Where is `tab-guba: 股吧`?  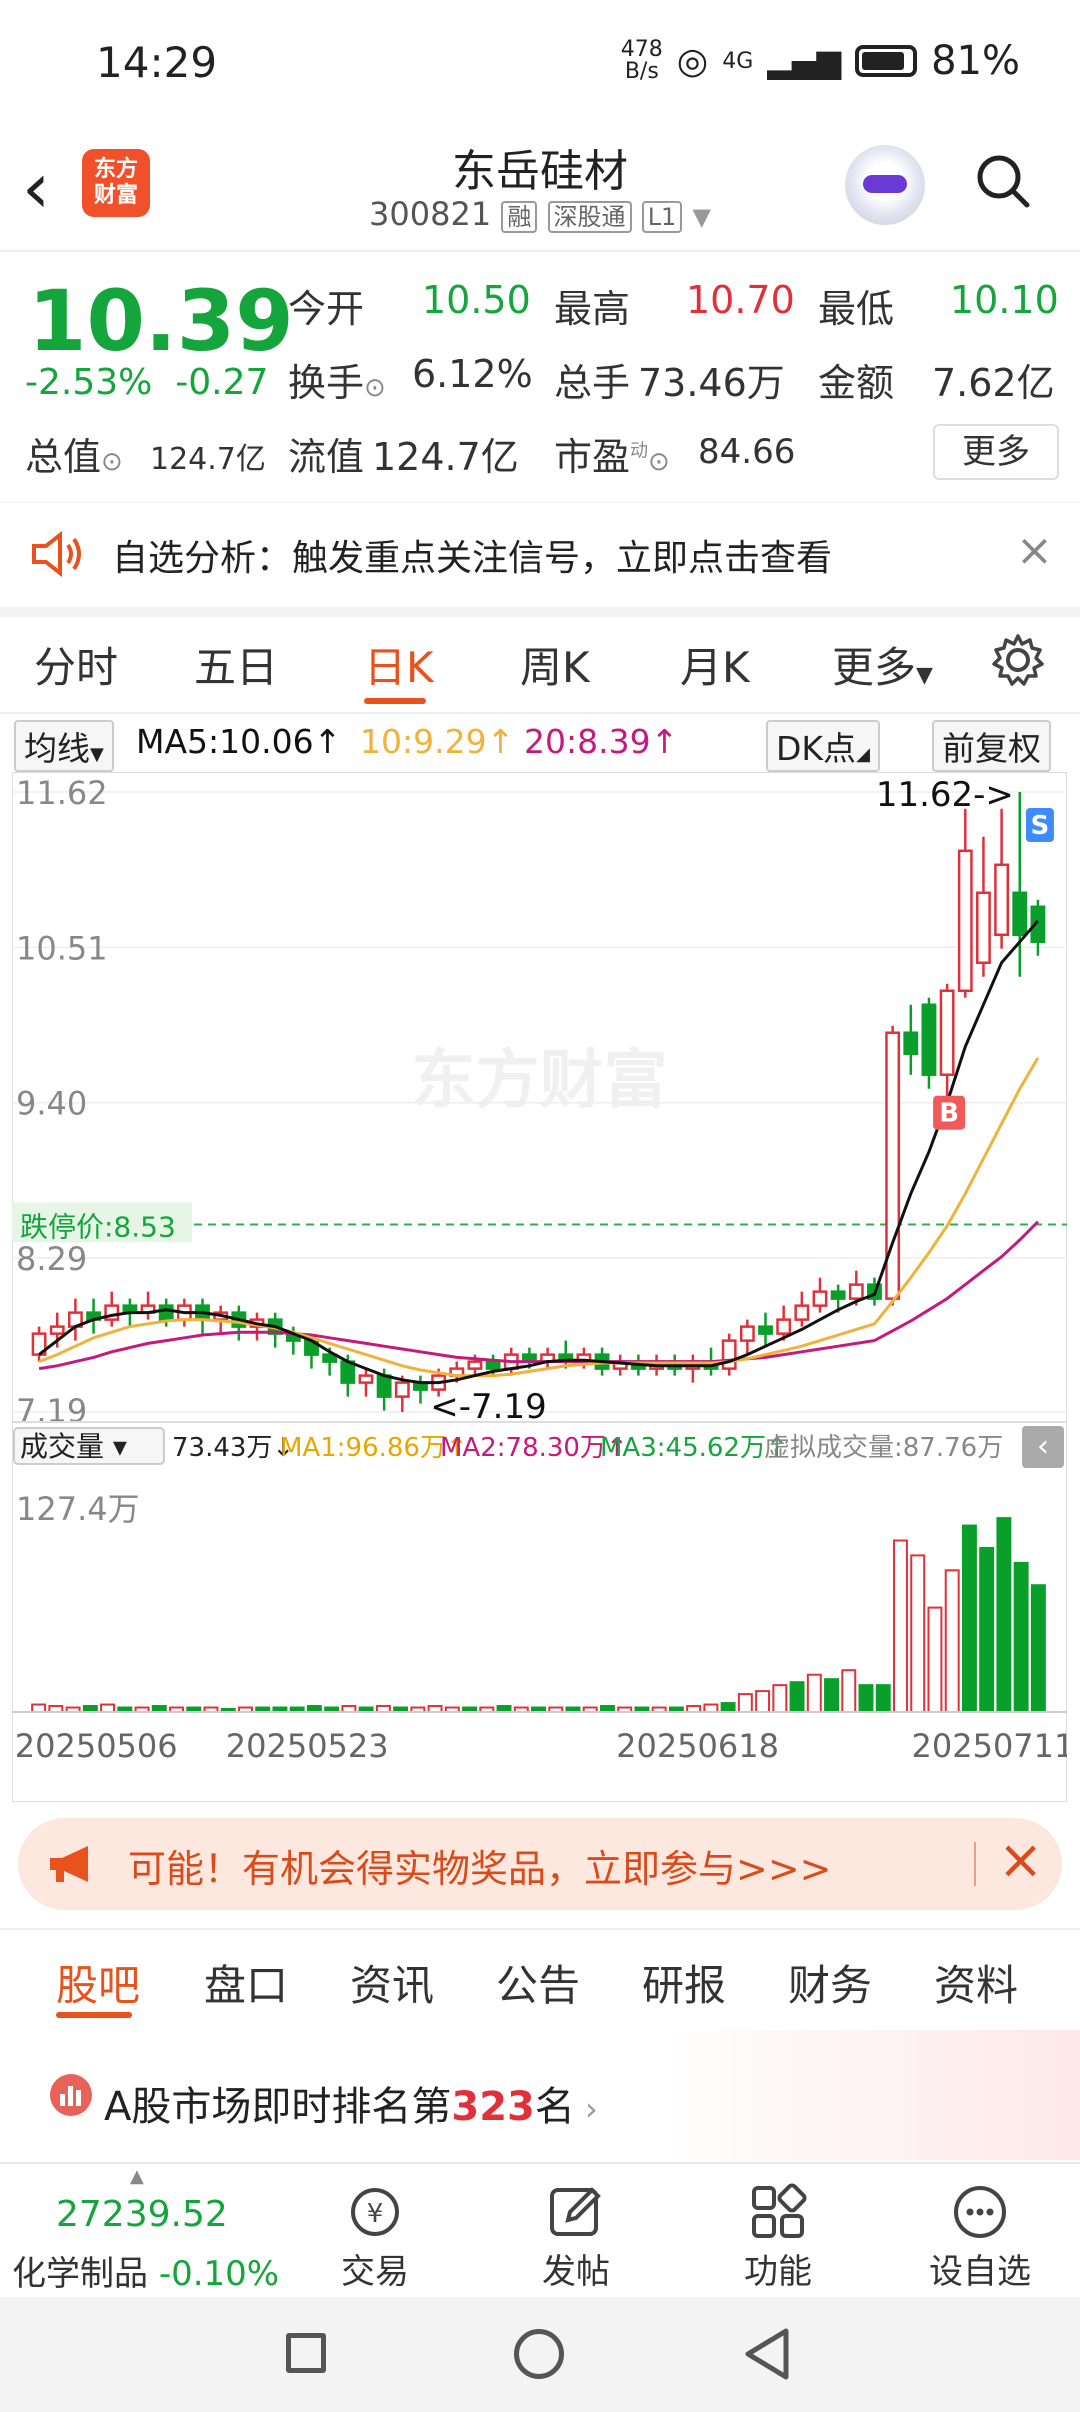
tab-guba: 股吧 is located at coordinates (98, 1982).